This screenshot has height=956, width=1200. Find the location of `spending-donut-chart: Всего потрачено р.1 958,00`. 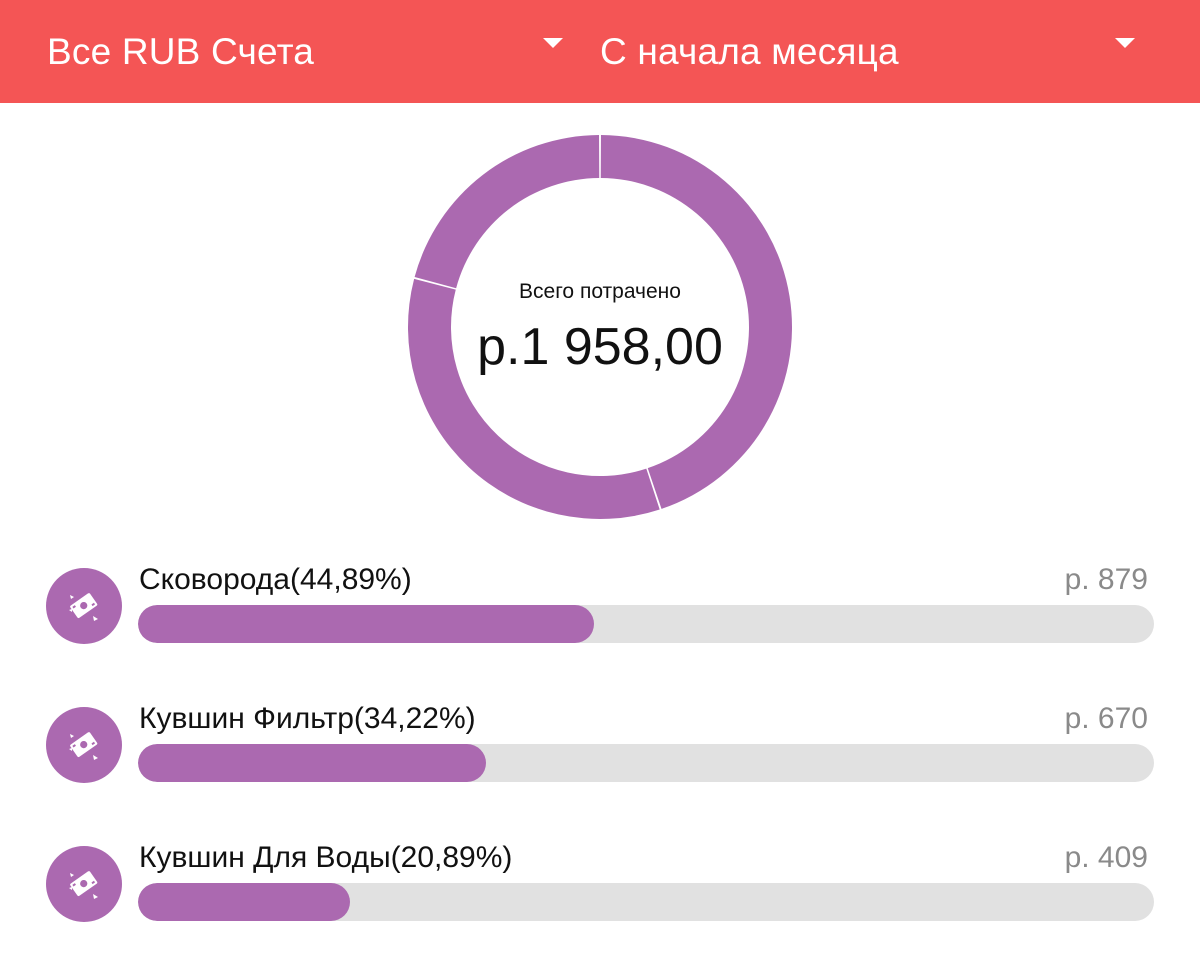

spending-donut-chart: Всего потрачено р.1 958,00 is located at coordinates (600, 327).